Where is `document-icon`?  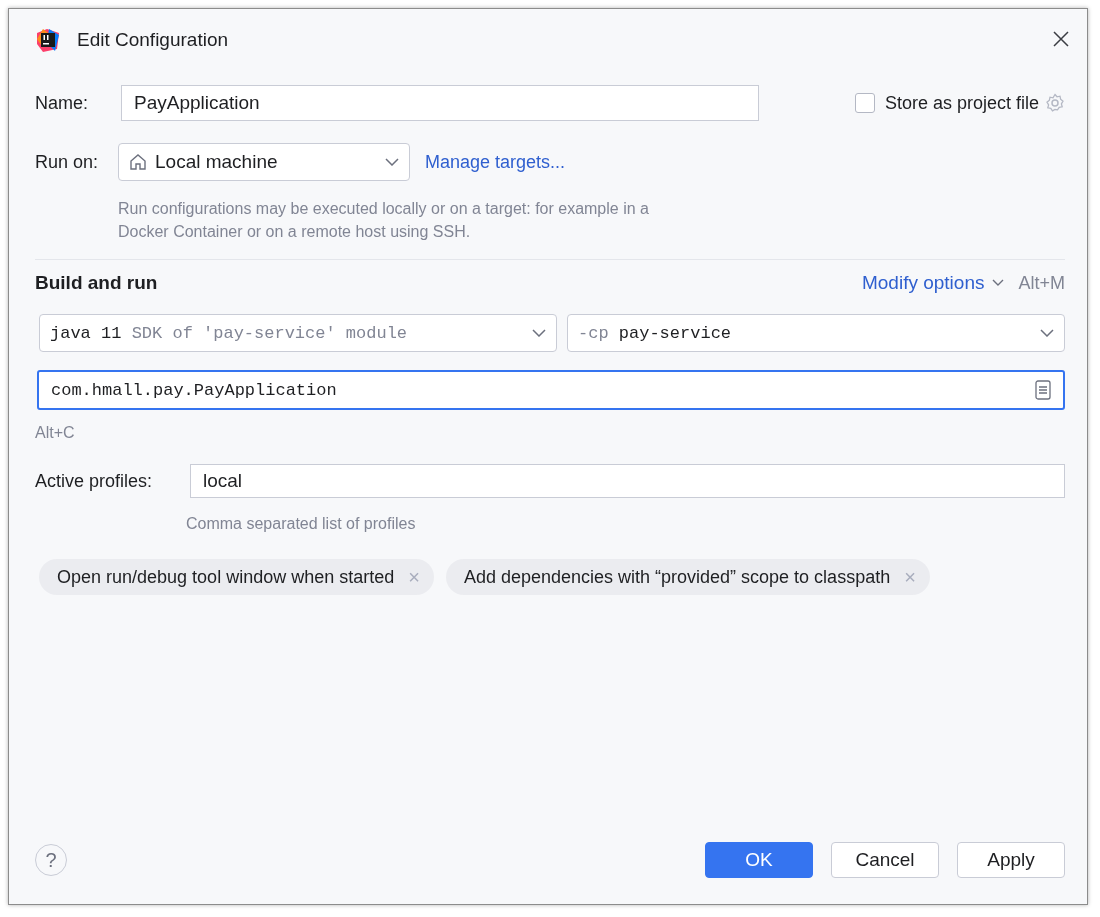 document-icon is located at coordinates (1043, 390).